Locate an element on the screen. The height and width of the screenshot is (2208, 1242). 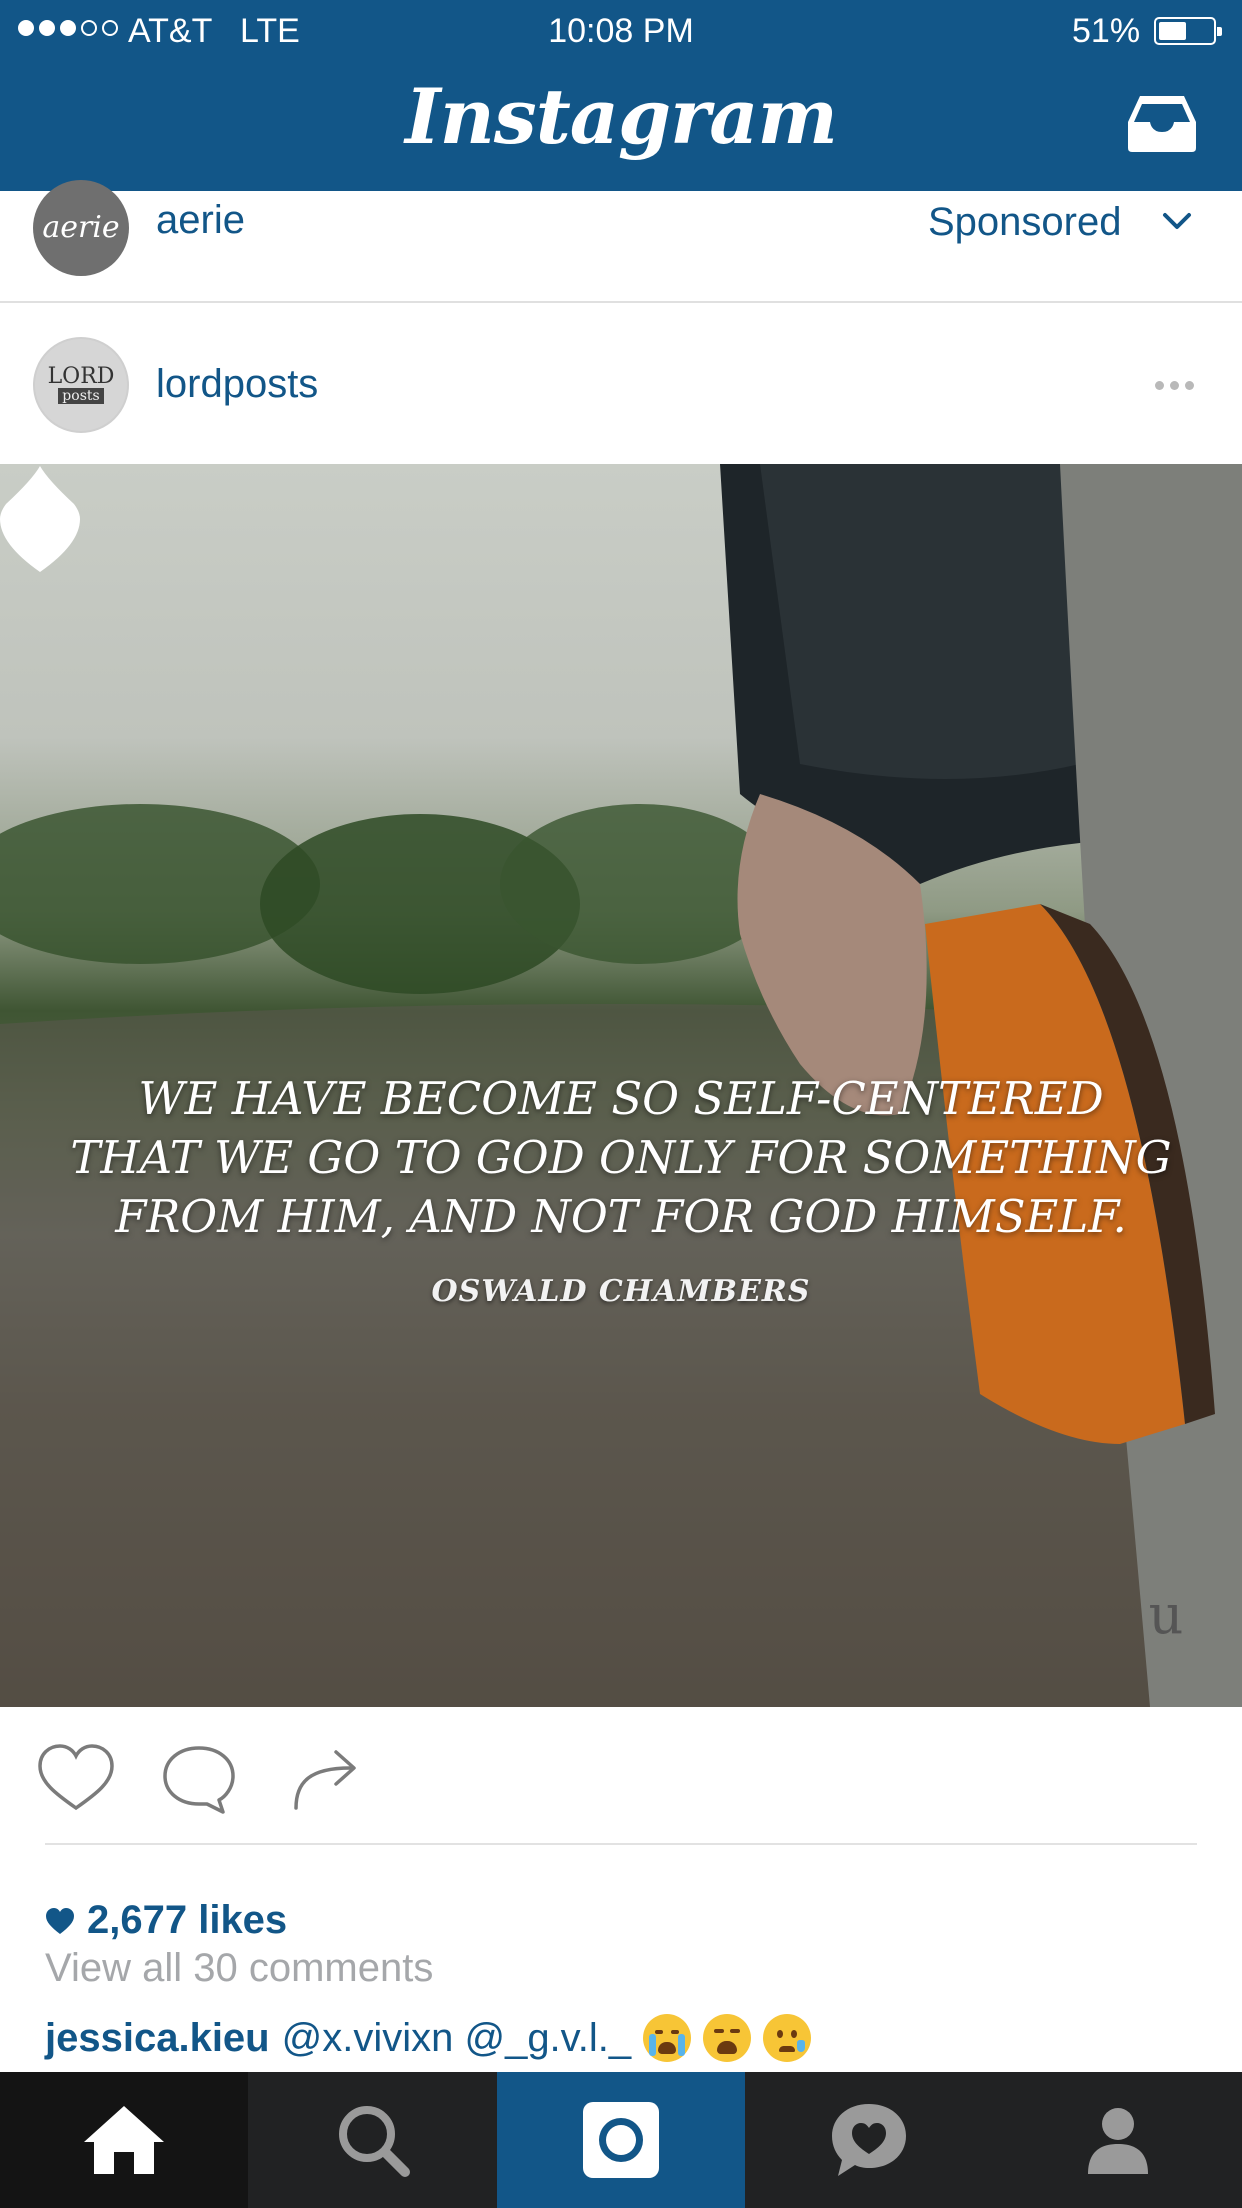
likes-count: 2,677 likes is located at coordinates (166, 1920).